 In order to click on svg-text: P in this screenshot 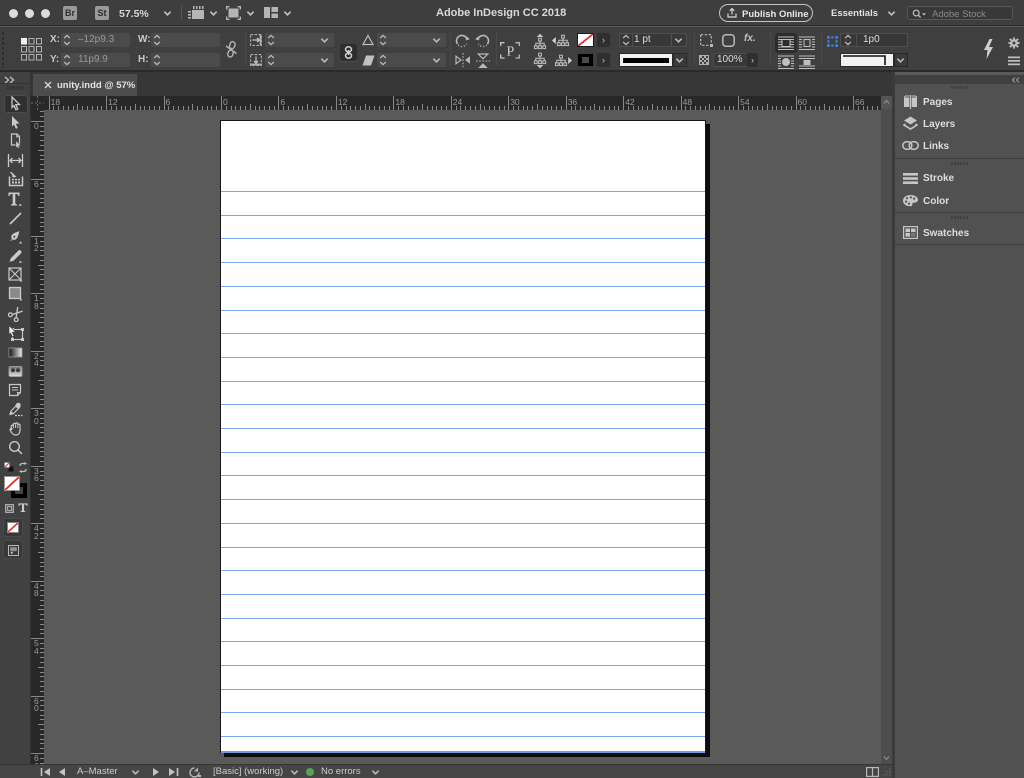, I will do `click(511, 52)`.